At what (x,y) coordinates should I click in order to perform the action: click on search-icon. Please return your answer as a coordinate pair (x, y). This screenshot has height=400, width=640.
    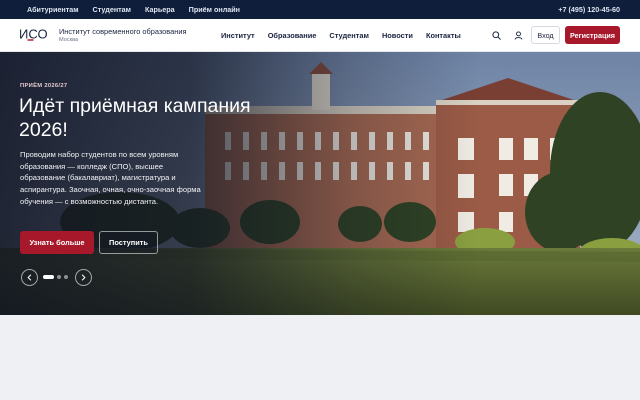
    Looking at the image, I should click on (496, 35).